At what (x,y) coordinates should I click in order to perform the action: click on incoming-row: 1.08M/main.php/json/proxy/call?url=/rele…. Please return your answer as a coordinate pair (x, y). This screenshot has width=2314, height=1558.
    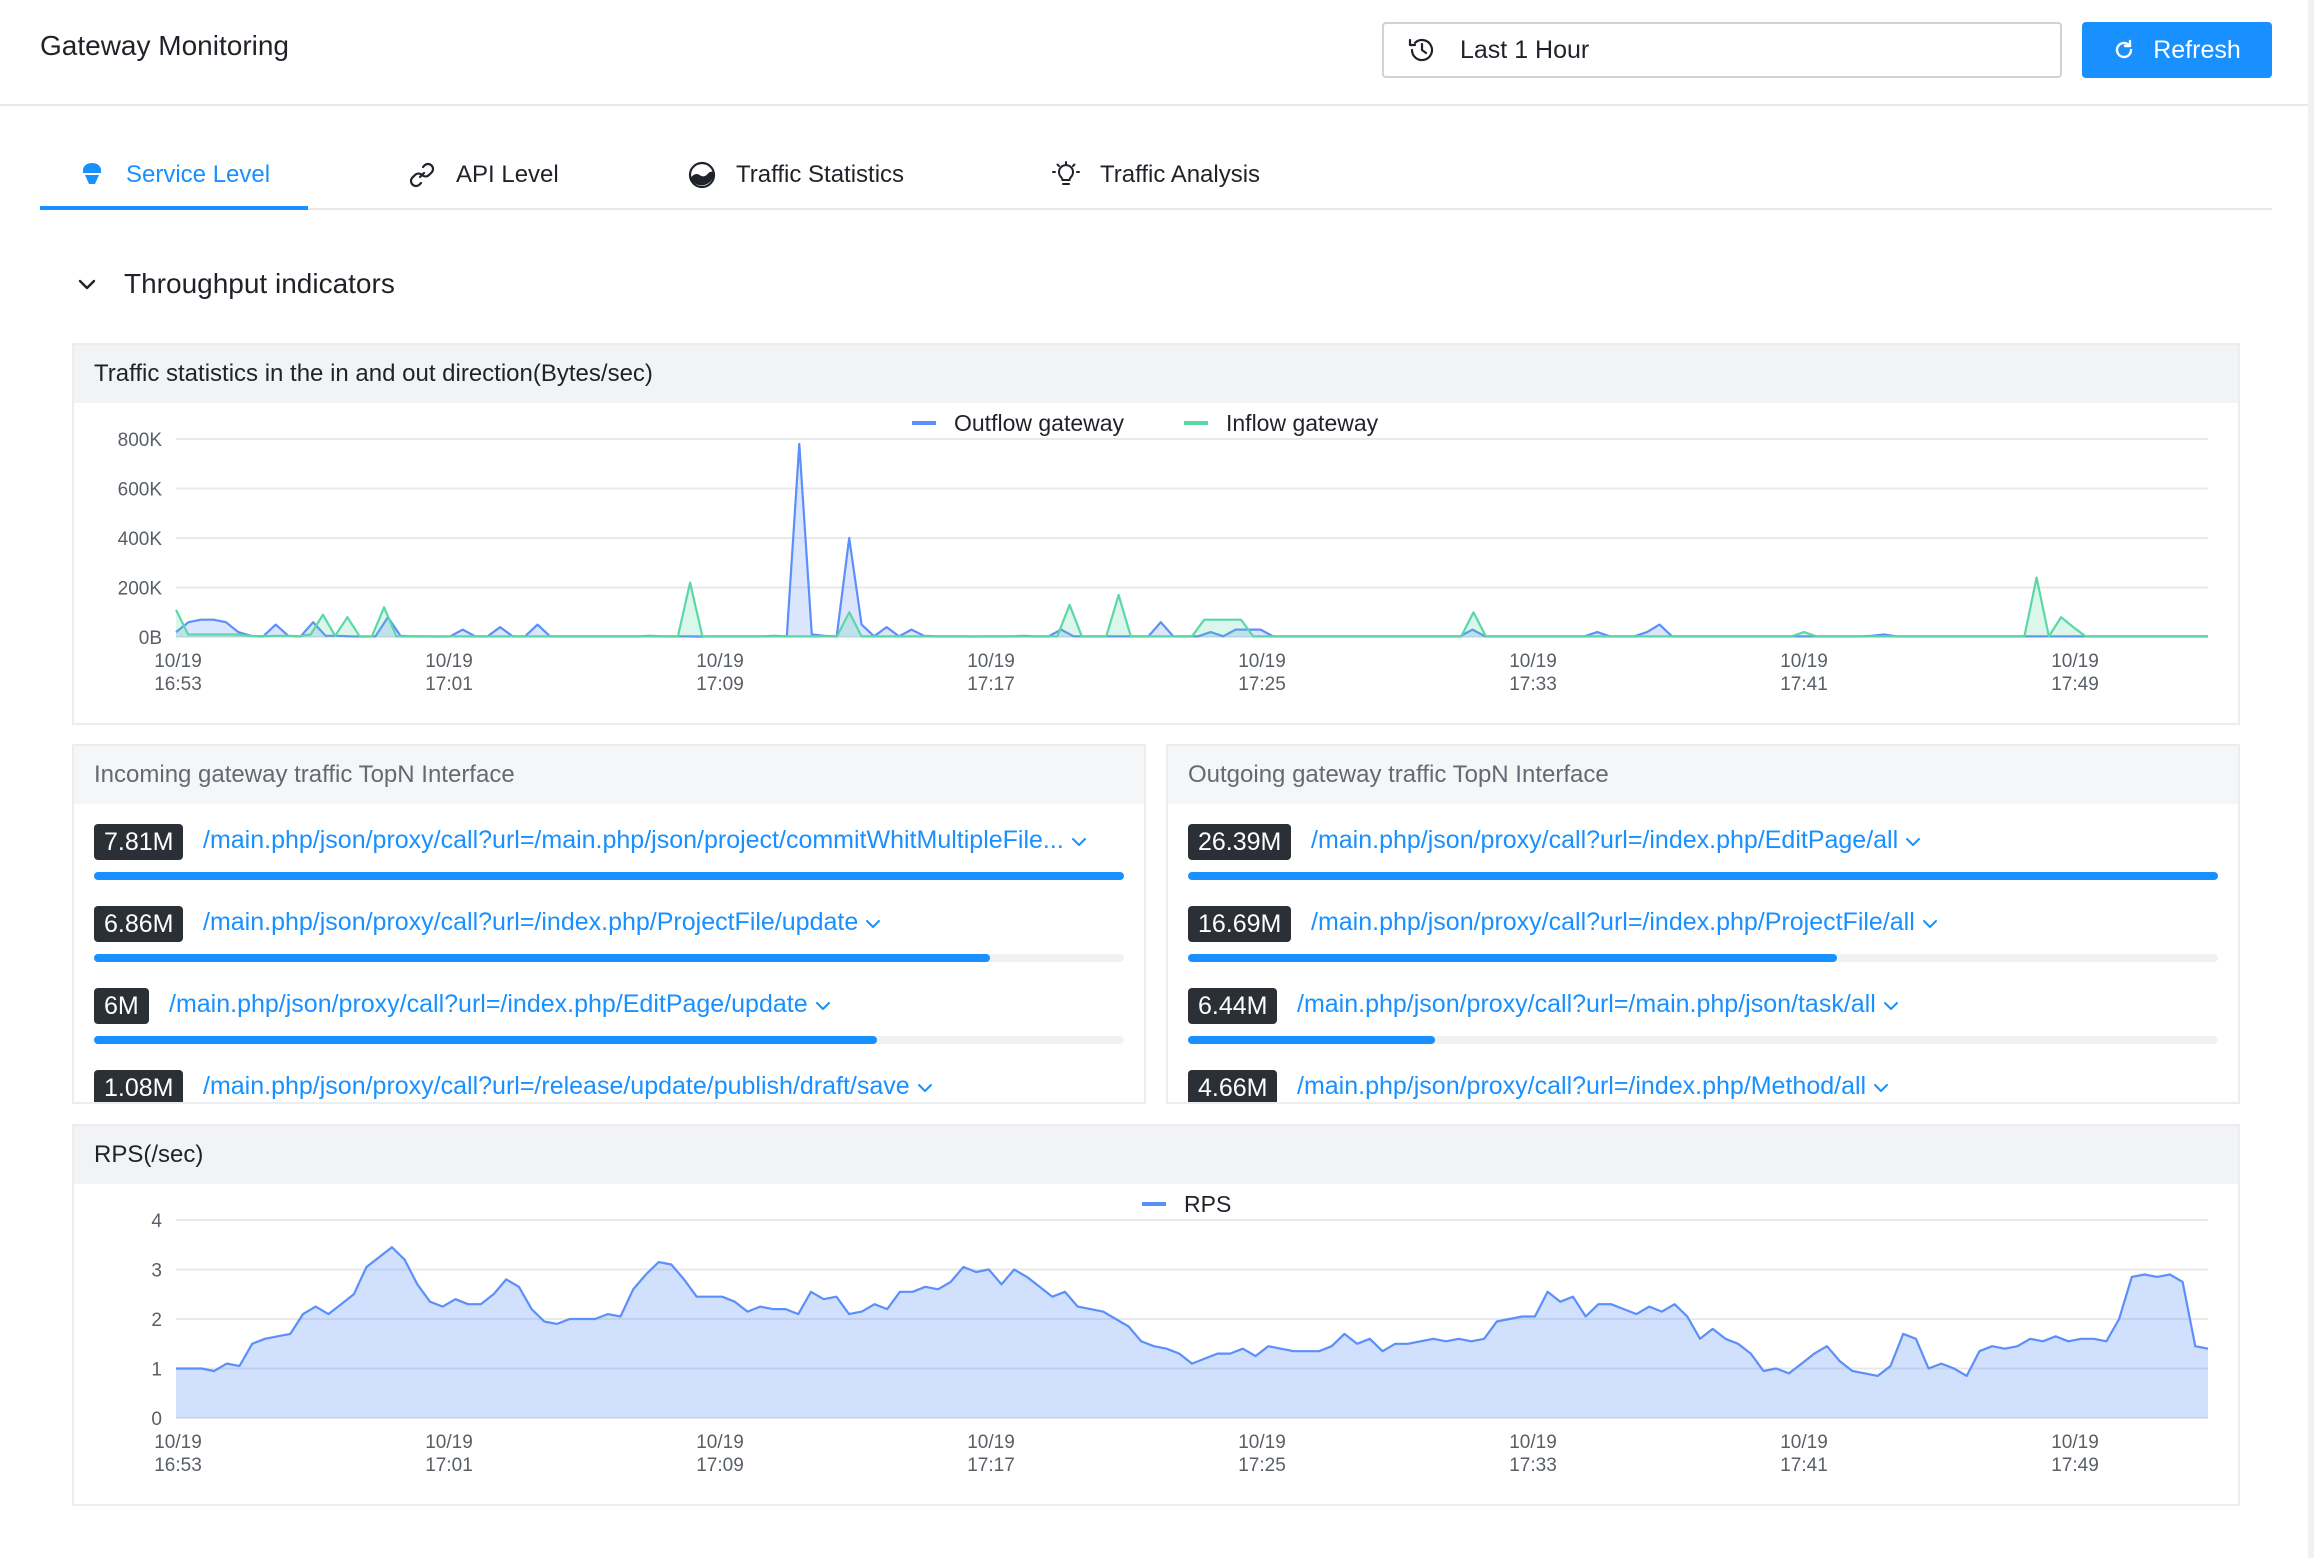
    Looking at the image, I should click on (609, 1086).